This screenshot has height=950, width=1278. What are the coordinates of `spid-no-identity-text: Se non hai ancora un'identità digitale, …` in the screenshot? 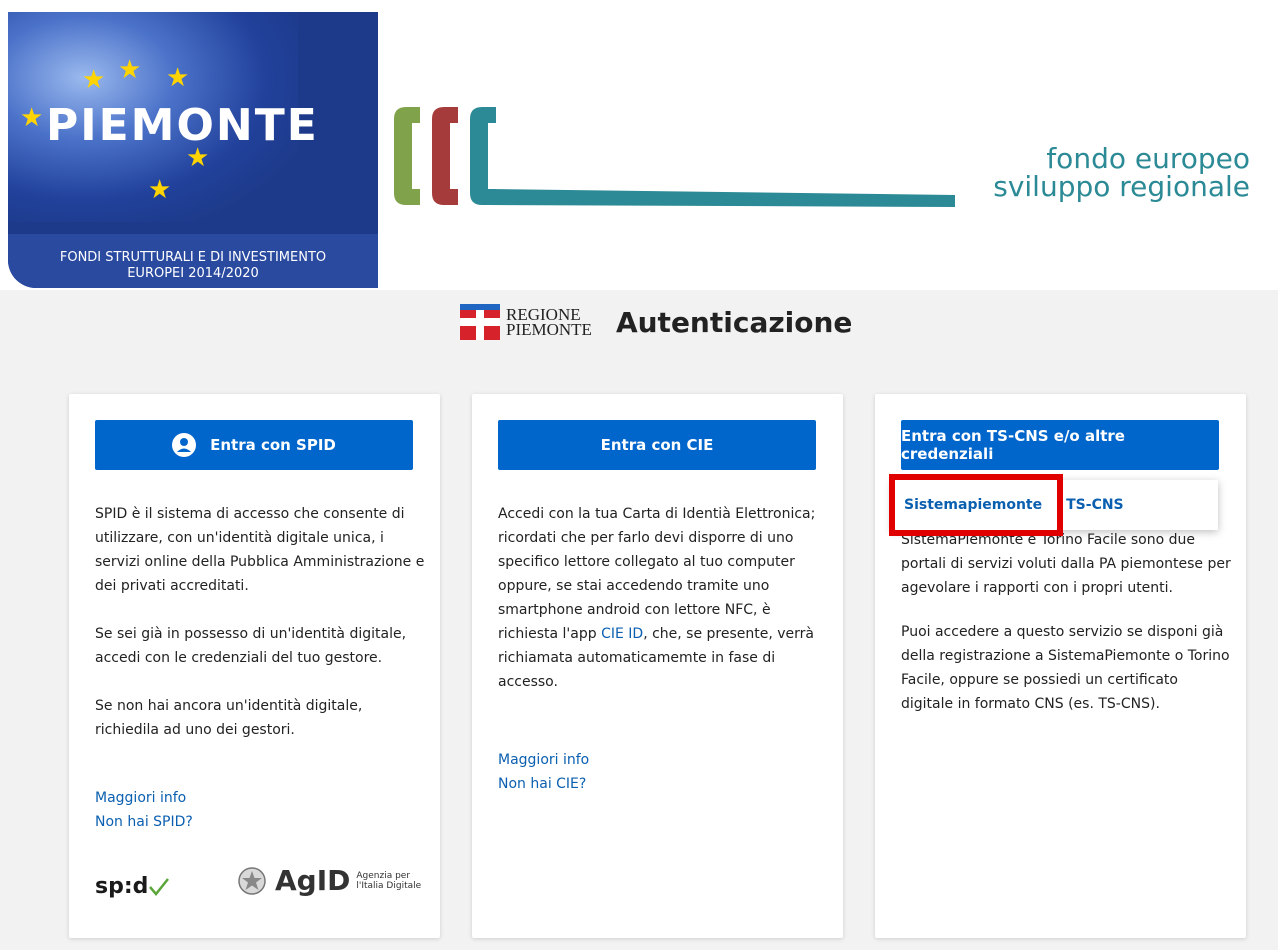 It's located at (229, 718).